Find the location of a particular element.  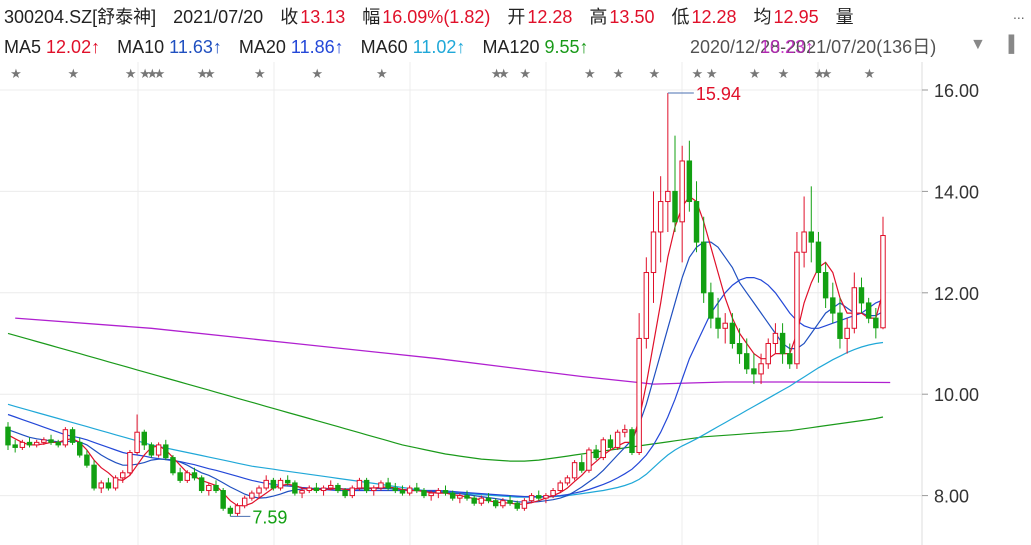

ma10-value: 11.63↑ is located at coordinates (195, 47).